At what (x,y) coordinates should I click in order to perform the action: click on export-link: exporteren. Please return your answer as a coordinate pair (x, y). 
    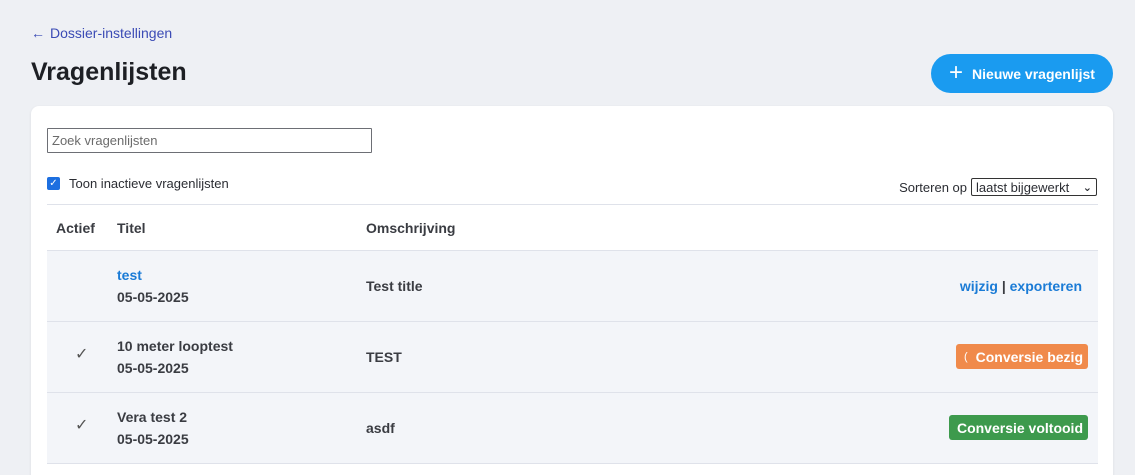
    Looking at the image, I should click on (1046, 286).